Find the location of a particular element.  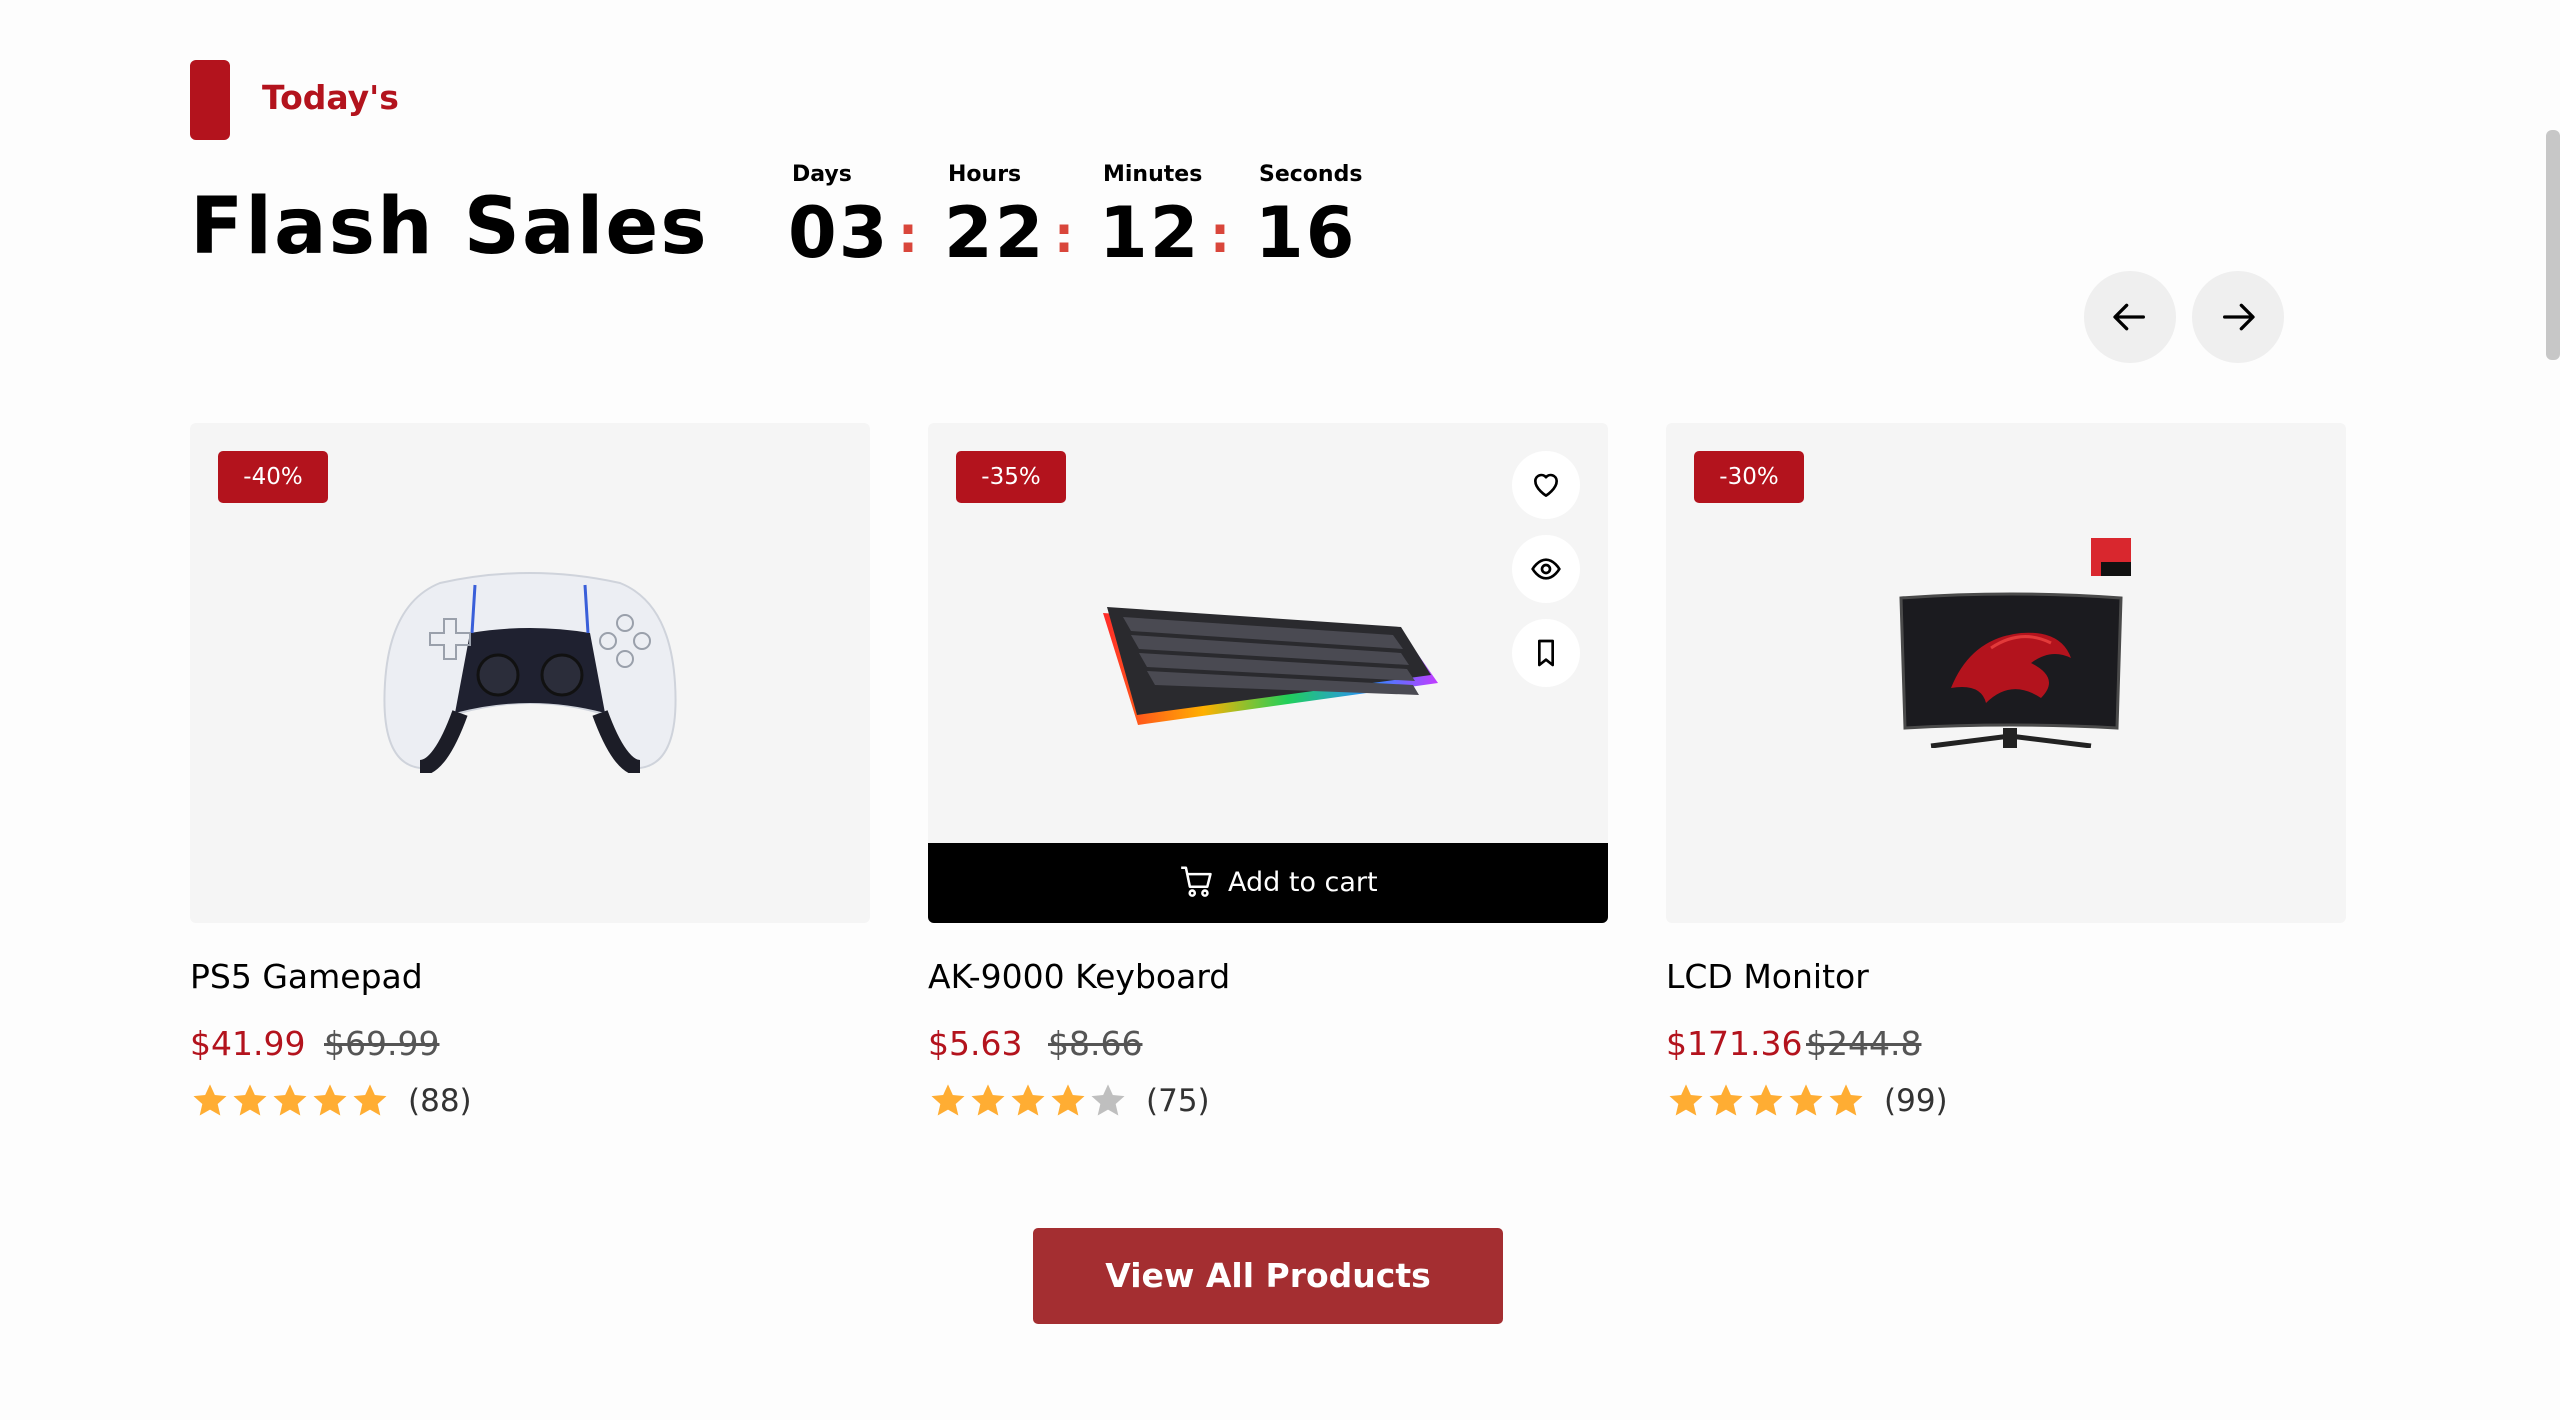

section-eyebrow: Today's is located at coordinates (330, 97).